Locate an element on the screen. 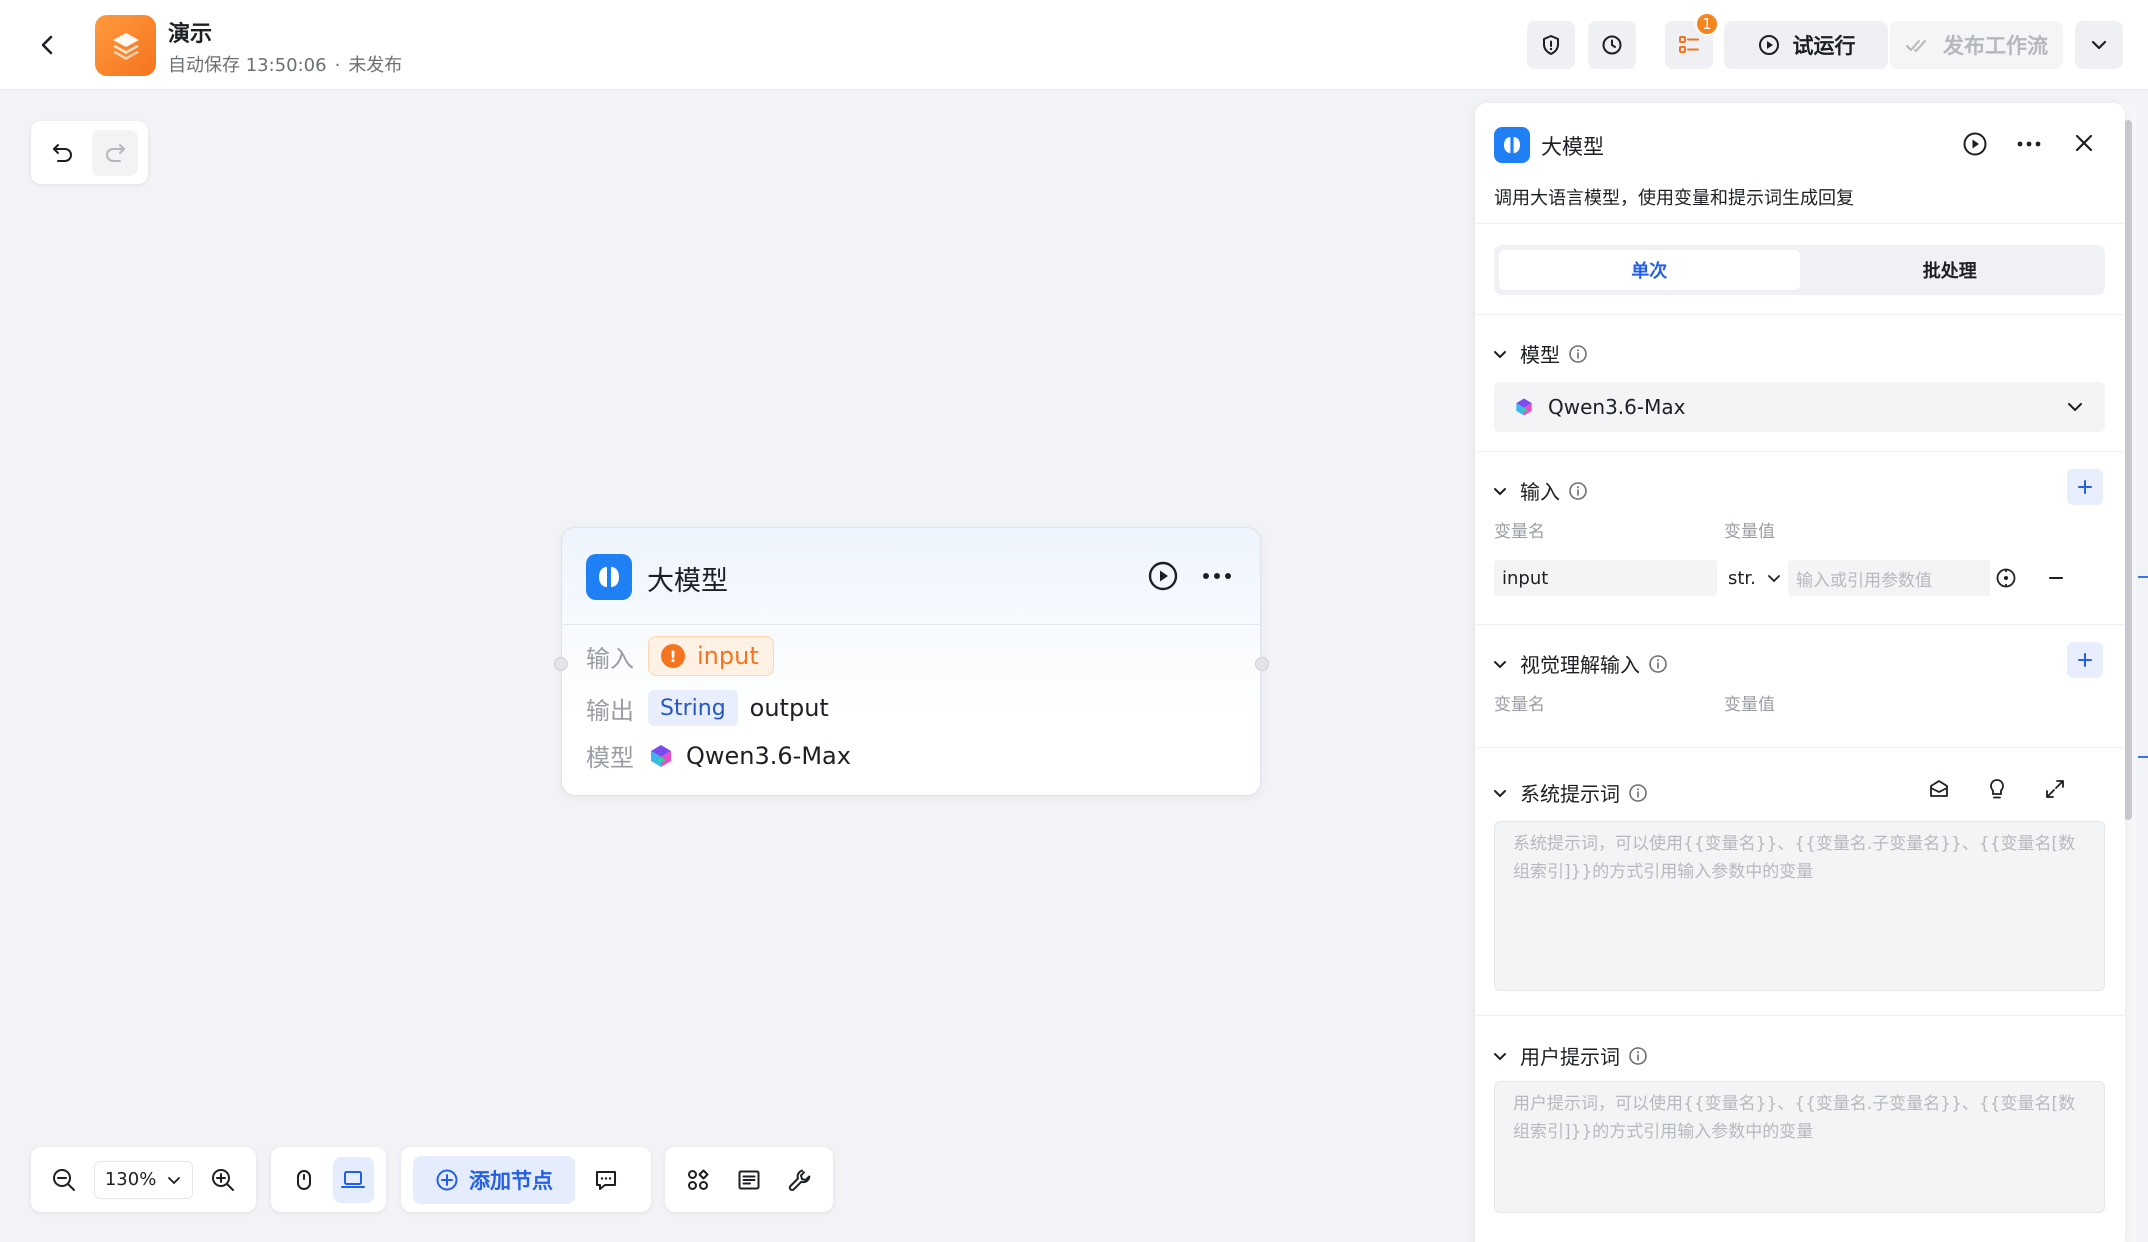 The image size is (2148, 1242). model-section-header: 模型 is located at coordinates (1540, 353).